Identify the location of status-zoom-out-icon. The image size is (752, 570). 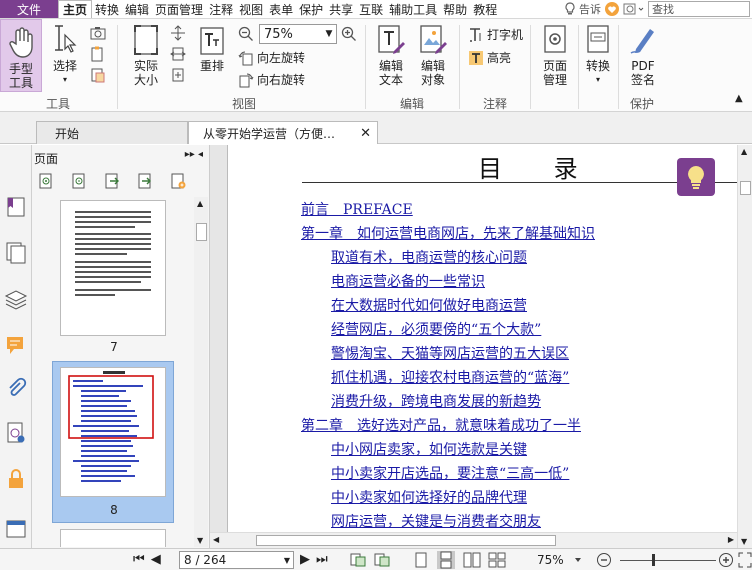
(604, 560).